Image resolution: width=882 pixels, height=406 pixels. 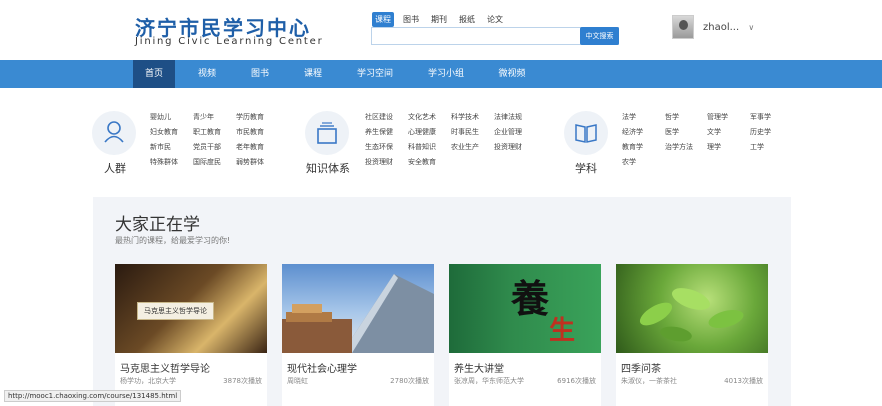 I want to click on course-teacher: 杨学功，北京大学, so click(x=148, y=381).